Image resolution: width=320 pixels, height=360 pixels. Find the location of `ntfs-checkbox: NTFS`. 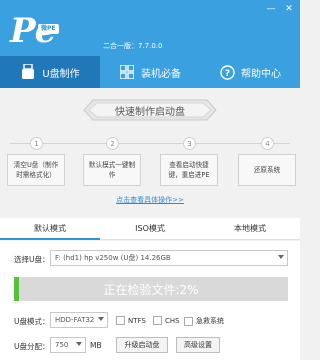

ntfs-checkbox: NTFS is located at coordinates (131, 320).